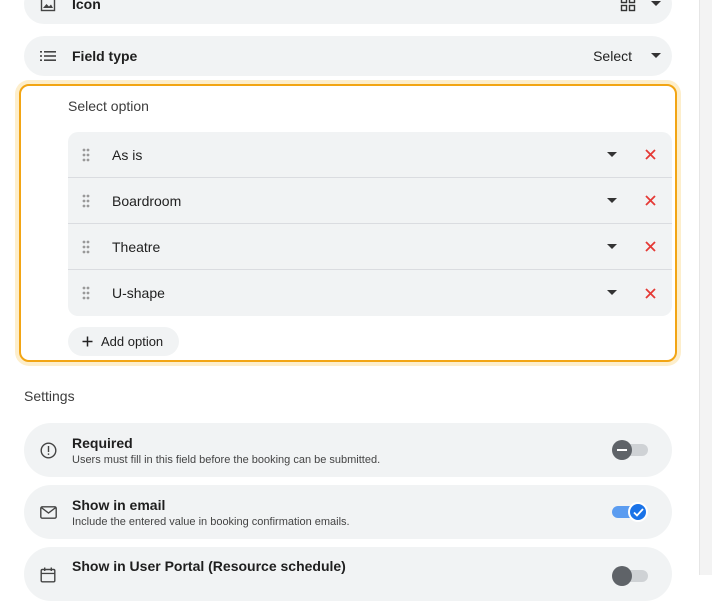 This screenshot has height=601, width=712. I want to click on list-icon, so click(48, 56).